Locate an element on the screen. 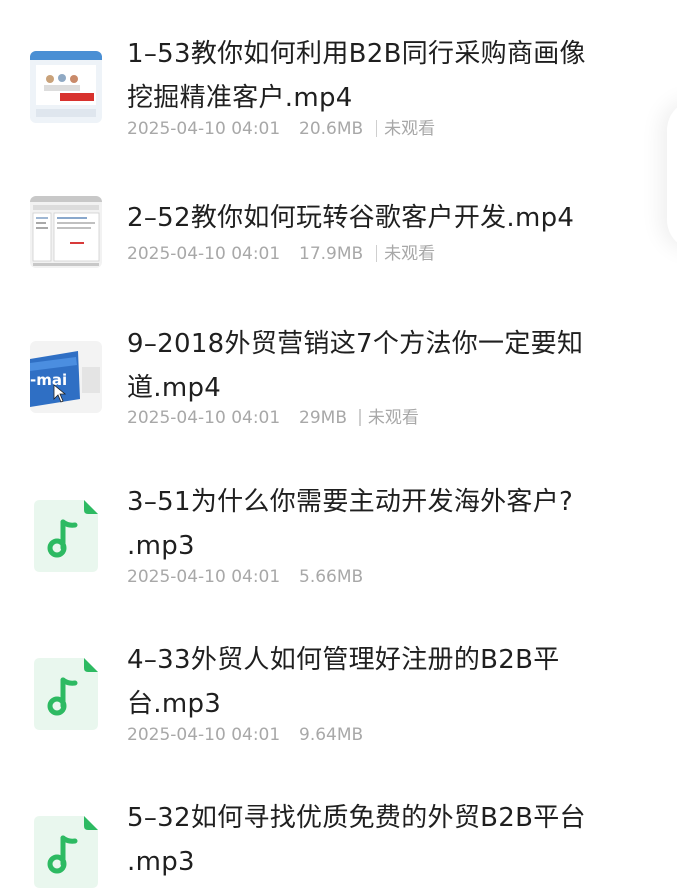 Image resolution: width=677 pixels, height=888 pixels. file-row: 5–32如何寻找优质免费的外贸B2B平台 .mp3 is located at coordinates (338, 837).